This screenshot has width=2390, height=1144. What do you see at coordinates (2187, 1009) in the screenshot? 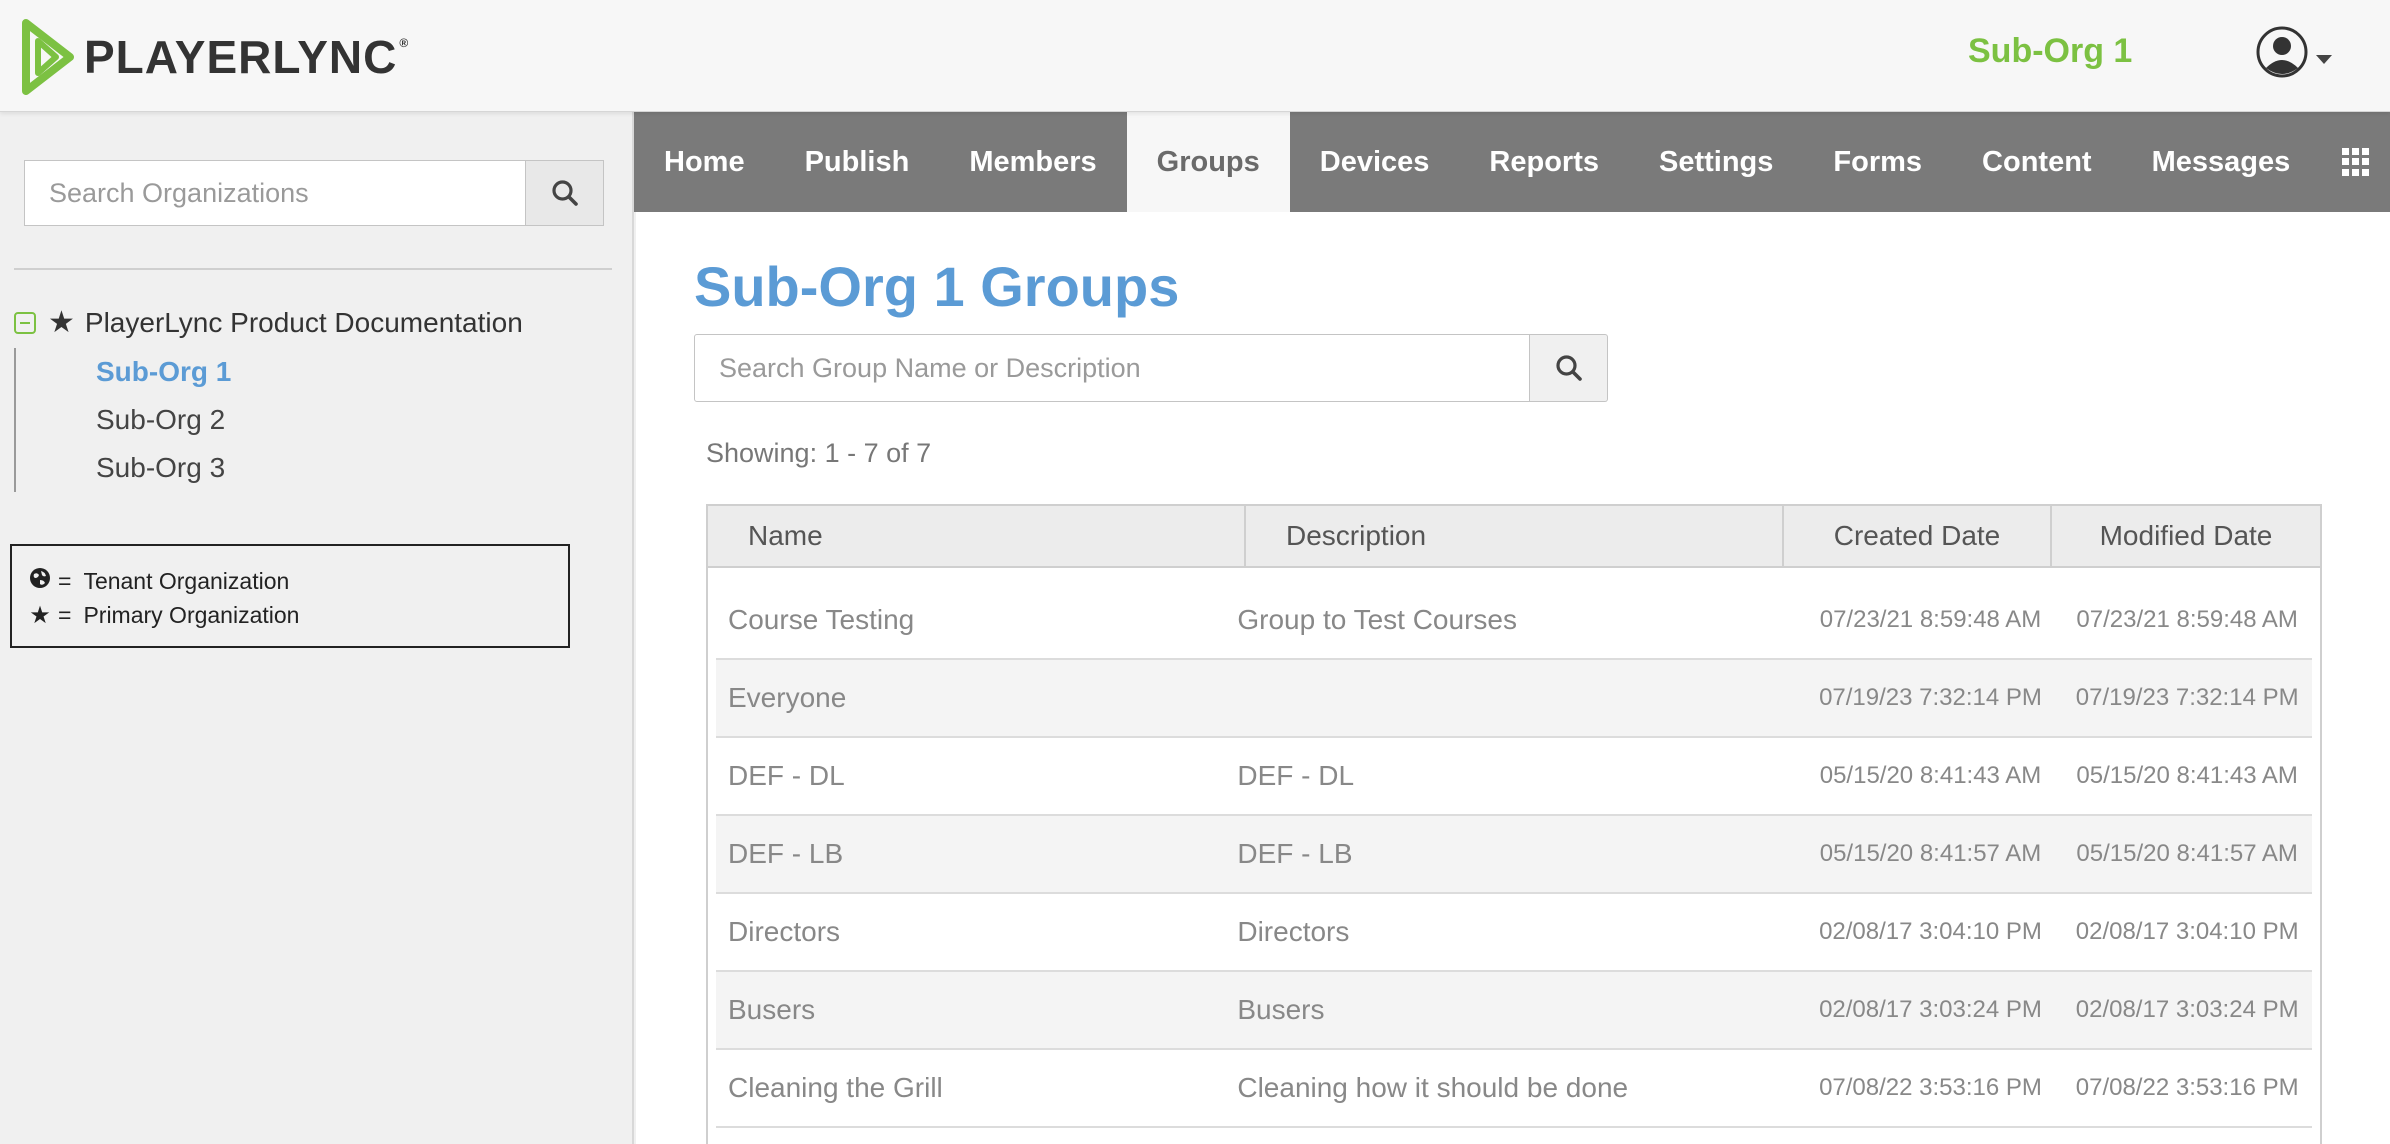
I see `cell-modified-date: 02/08/17 3:03:24 PM` at bounding box center [2187, 1009].